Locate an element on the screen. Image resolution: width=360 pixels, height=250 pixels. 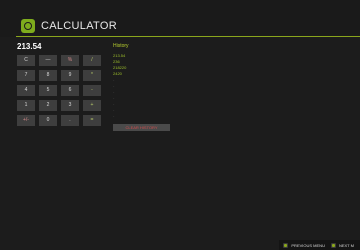
history-entry-empty: - is located at coordinates (114, 115).